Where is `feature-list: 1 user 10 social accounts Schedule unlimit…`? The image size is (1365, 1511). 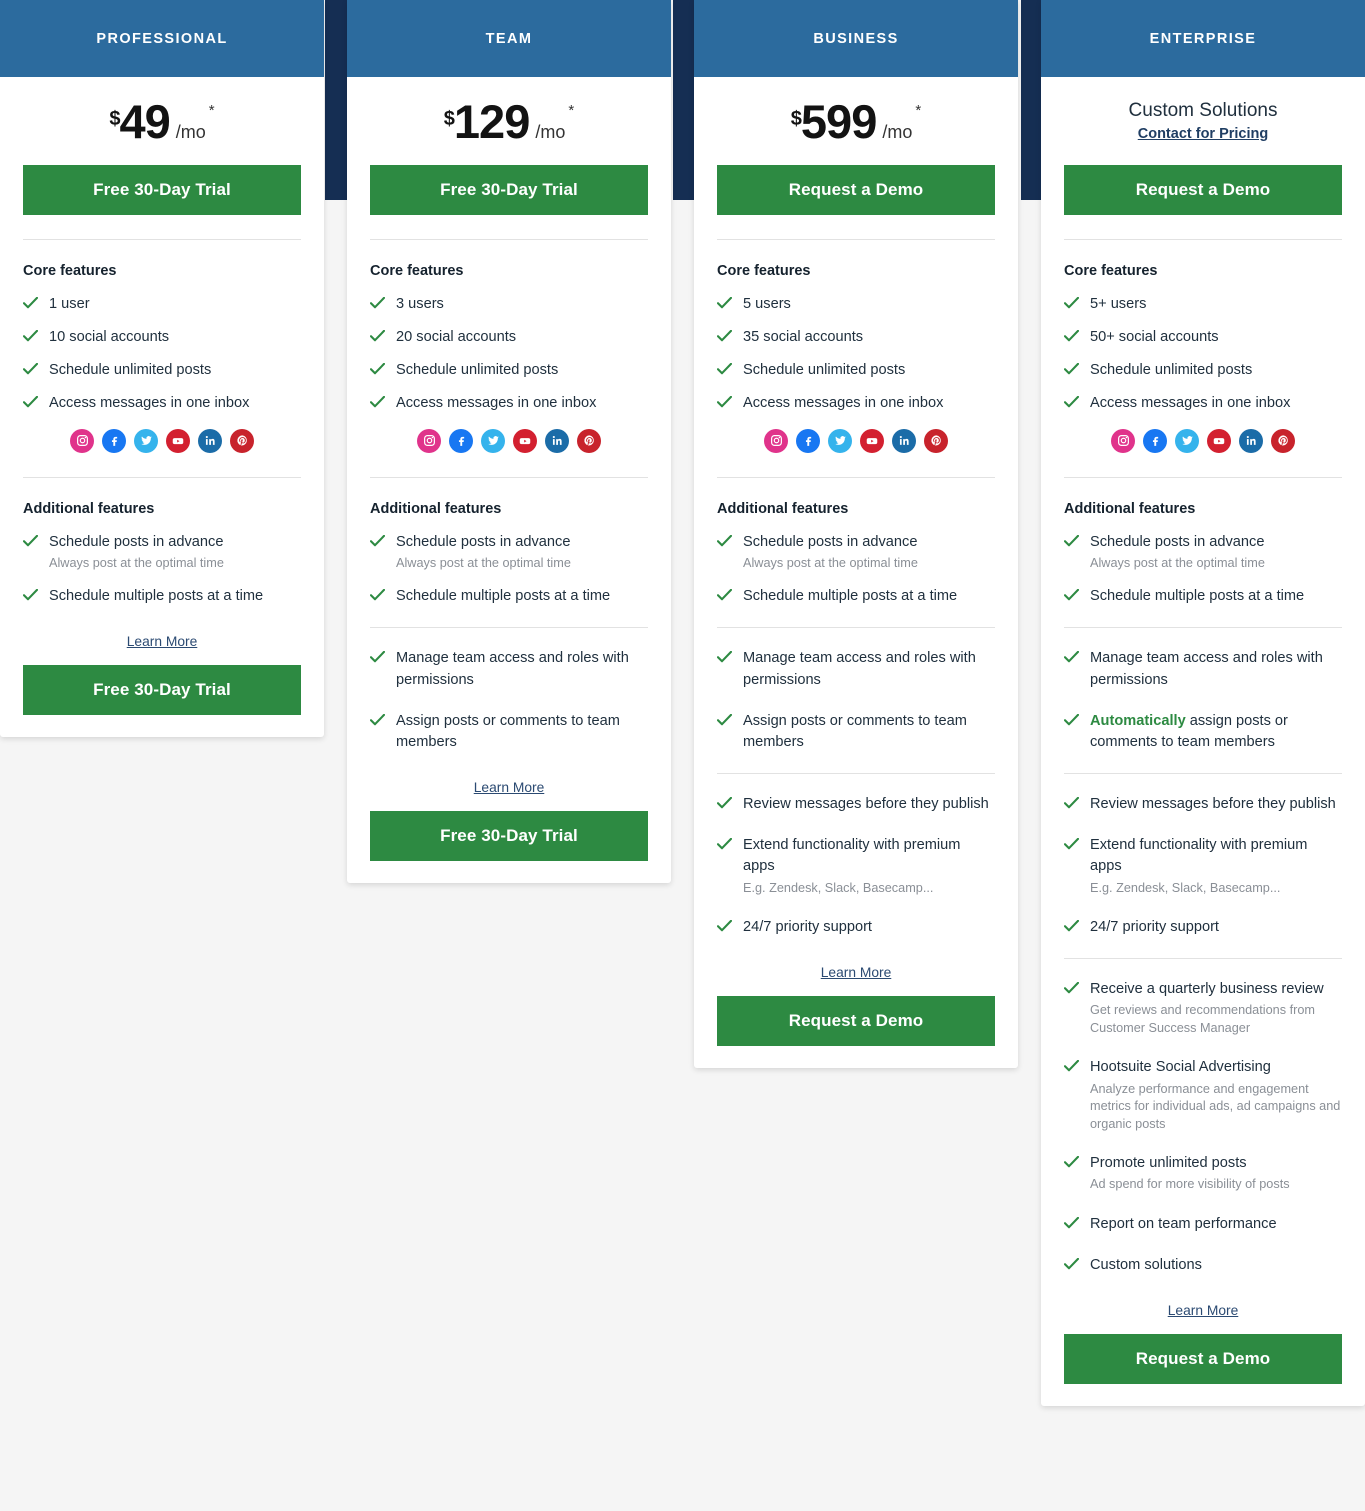 feature-list: 1 user 10 social accounts Schedule unlimit… is located at coordinates (162, 354).